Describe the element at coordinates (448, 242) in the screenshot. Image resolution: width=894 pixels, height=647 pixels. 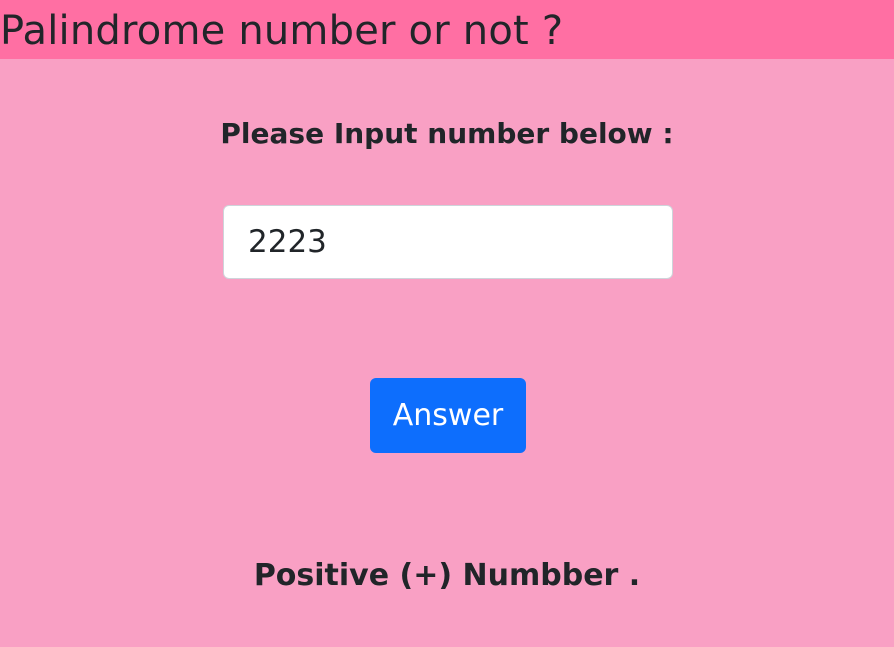
I see `number-input` at that location.